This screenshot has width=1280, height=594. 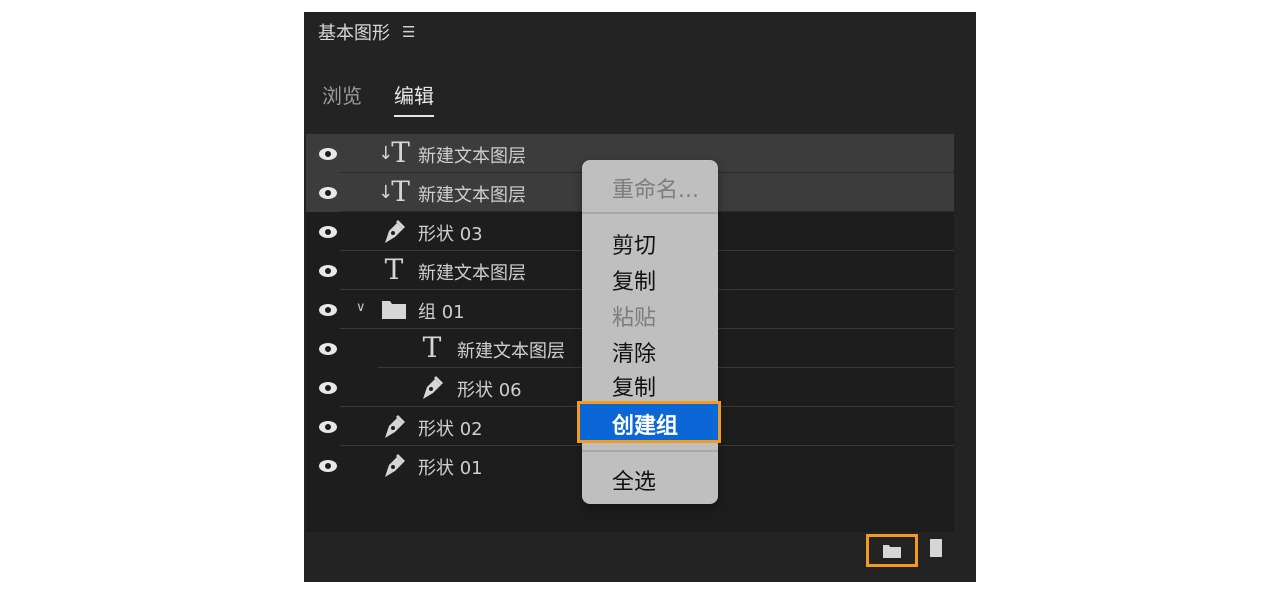 What do you see at coordinates (634, 318) in the screenshot?
I see `menu-item-paste: 粘贴` at bounding box center [634, 318].